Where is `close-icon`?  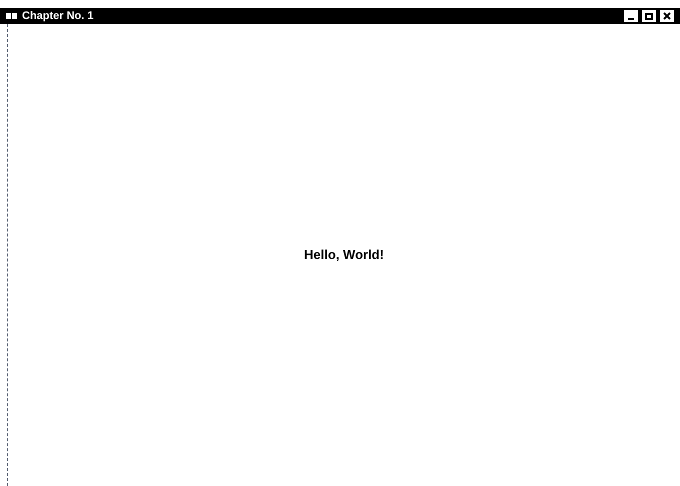
close-icon is located at coordinates (667, 16).